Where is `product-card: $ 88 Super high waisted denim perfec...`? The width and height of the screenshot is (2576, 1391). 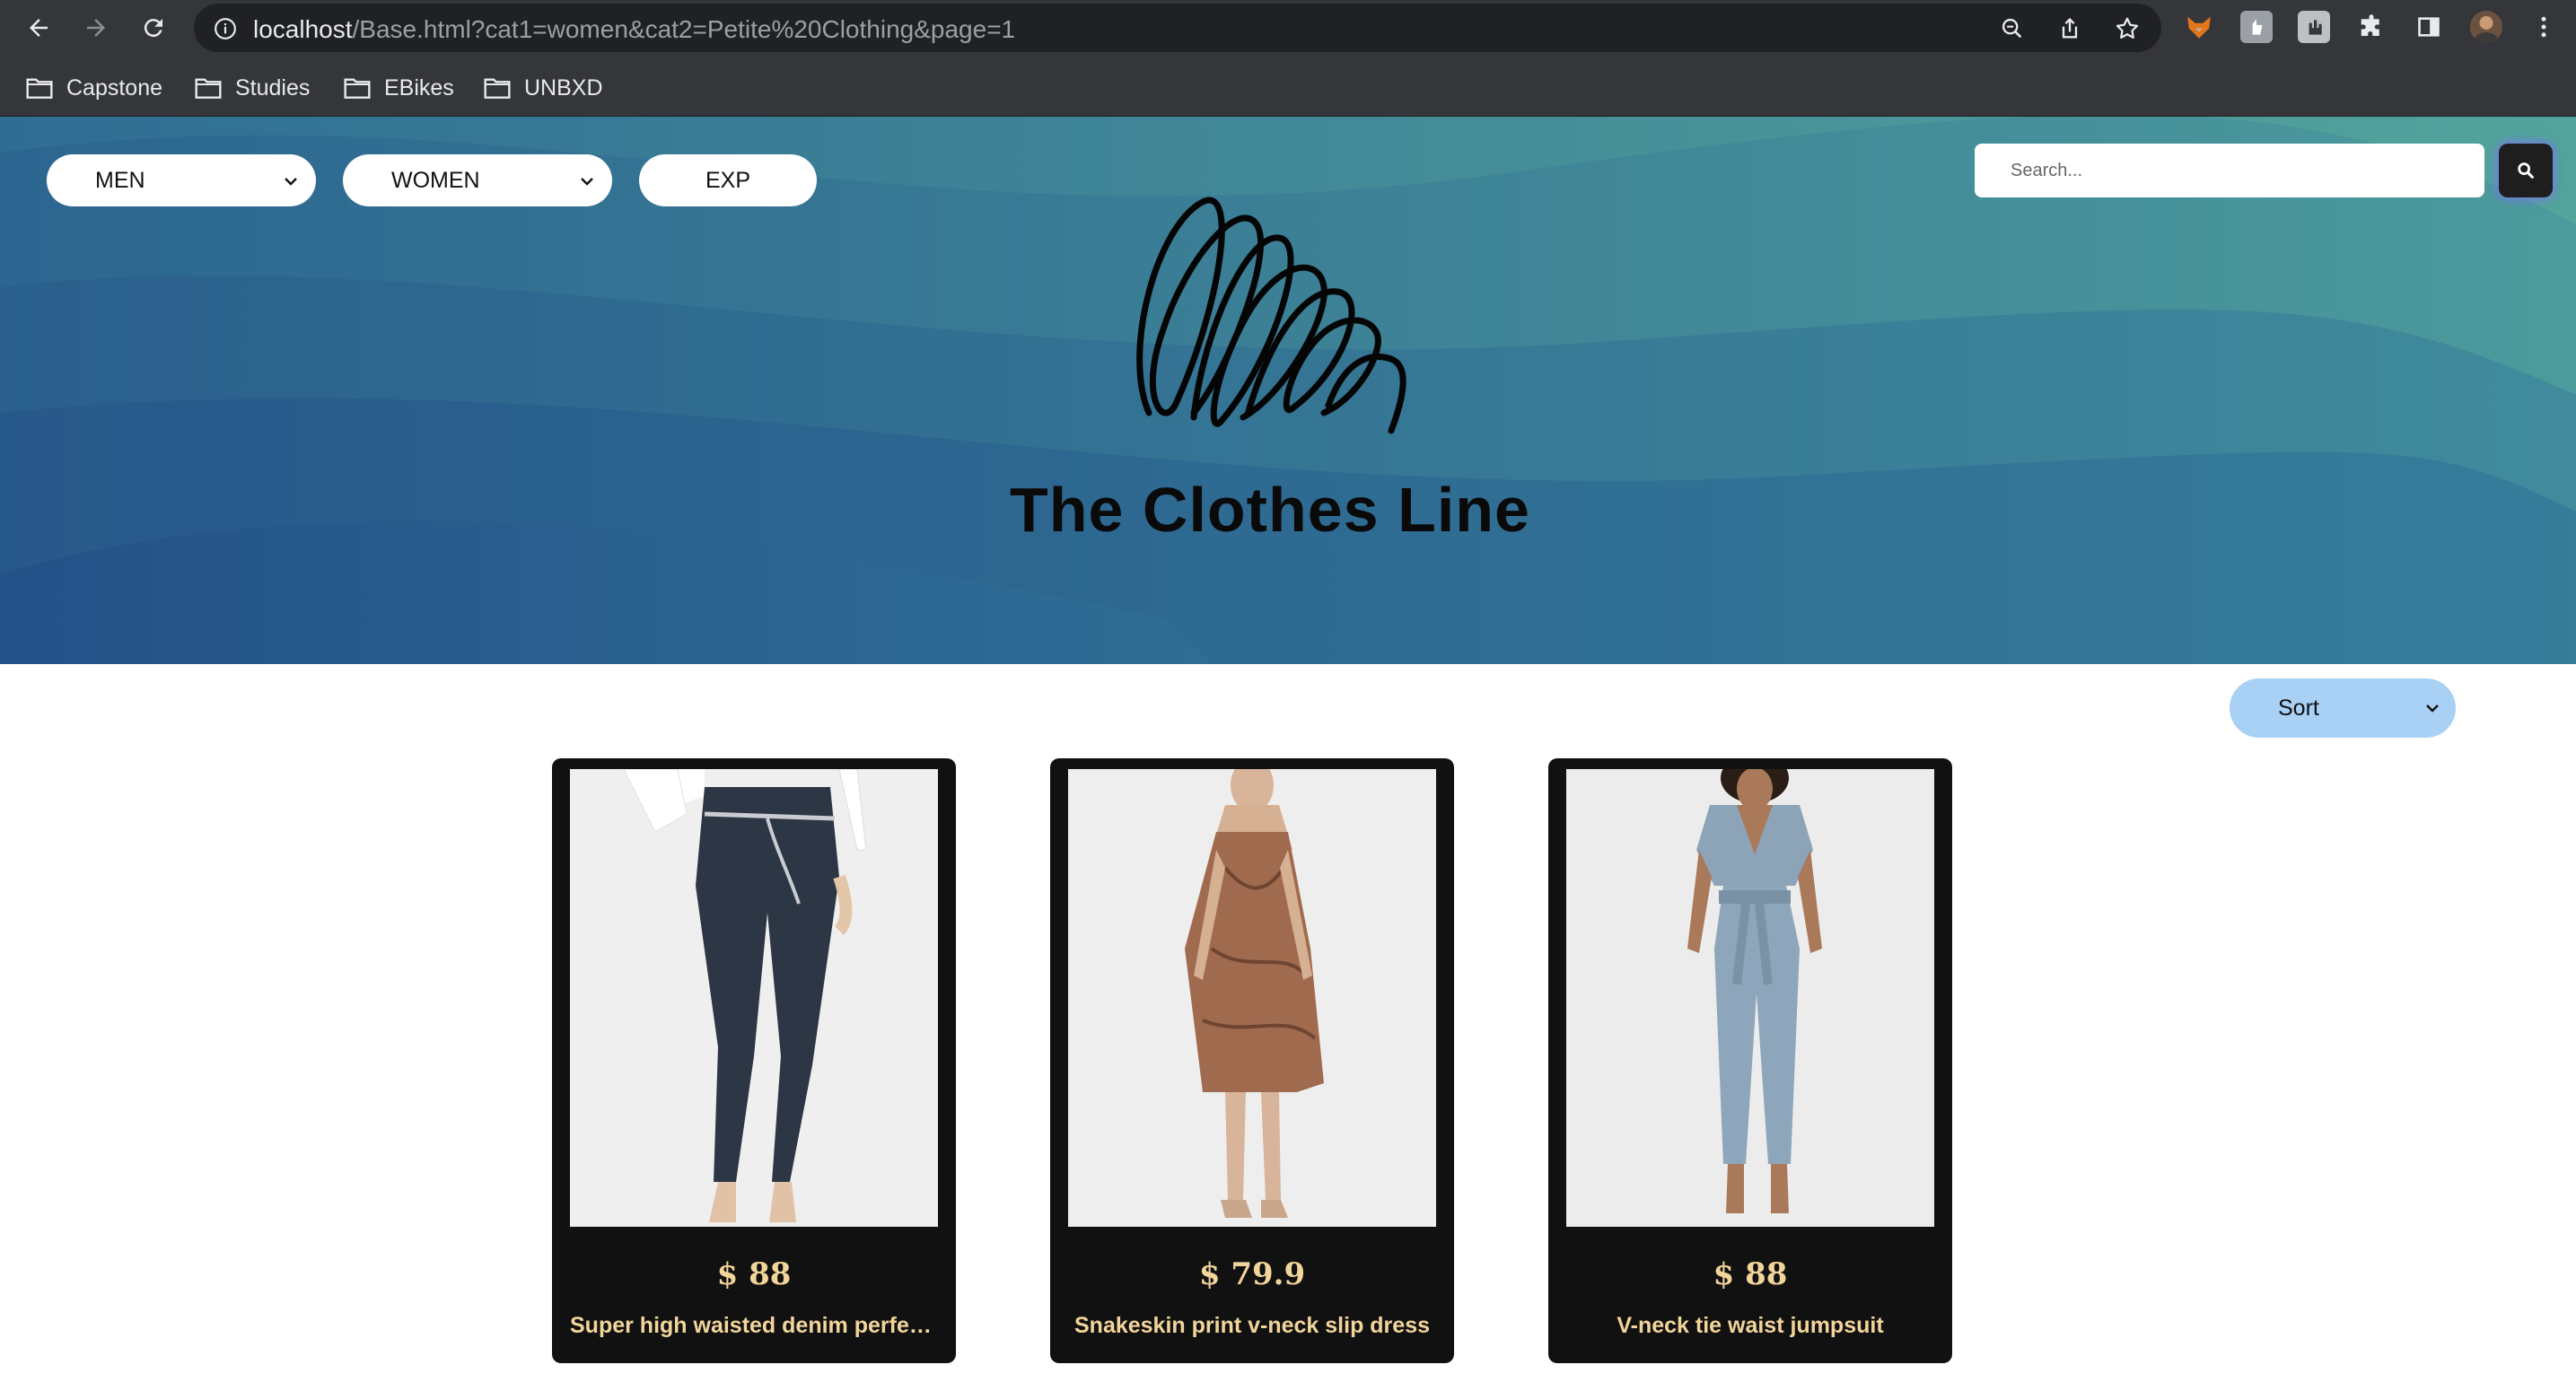 product-card: $ 88 Super high waisted denim perfec... is located at coordinates (754, 1060).